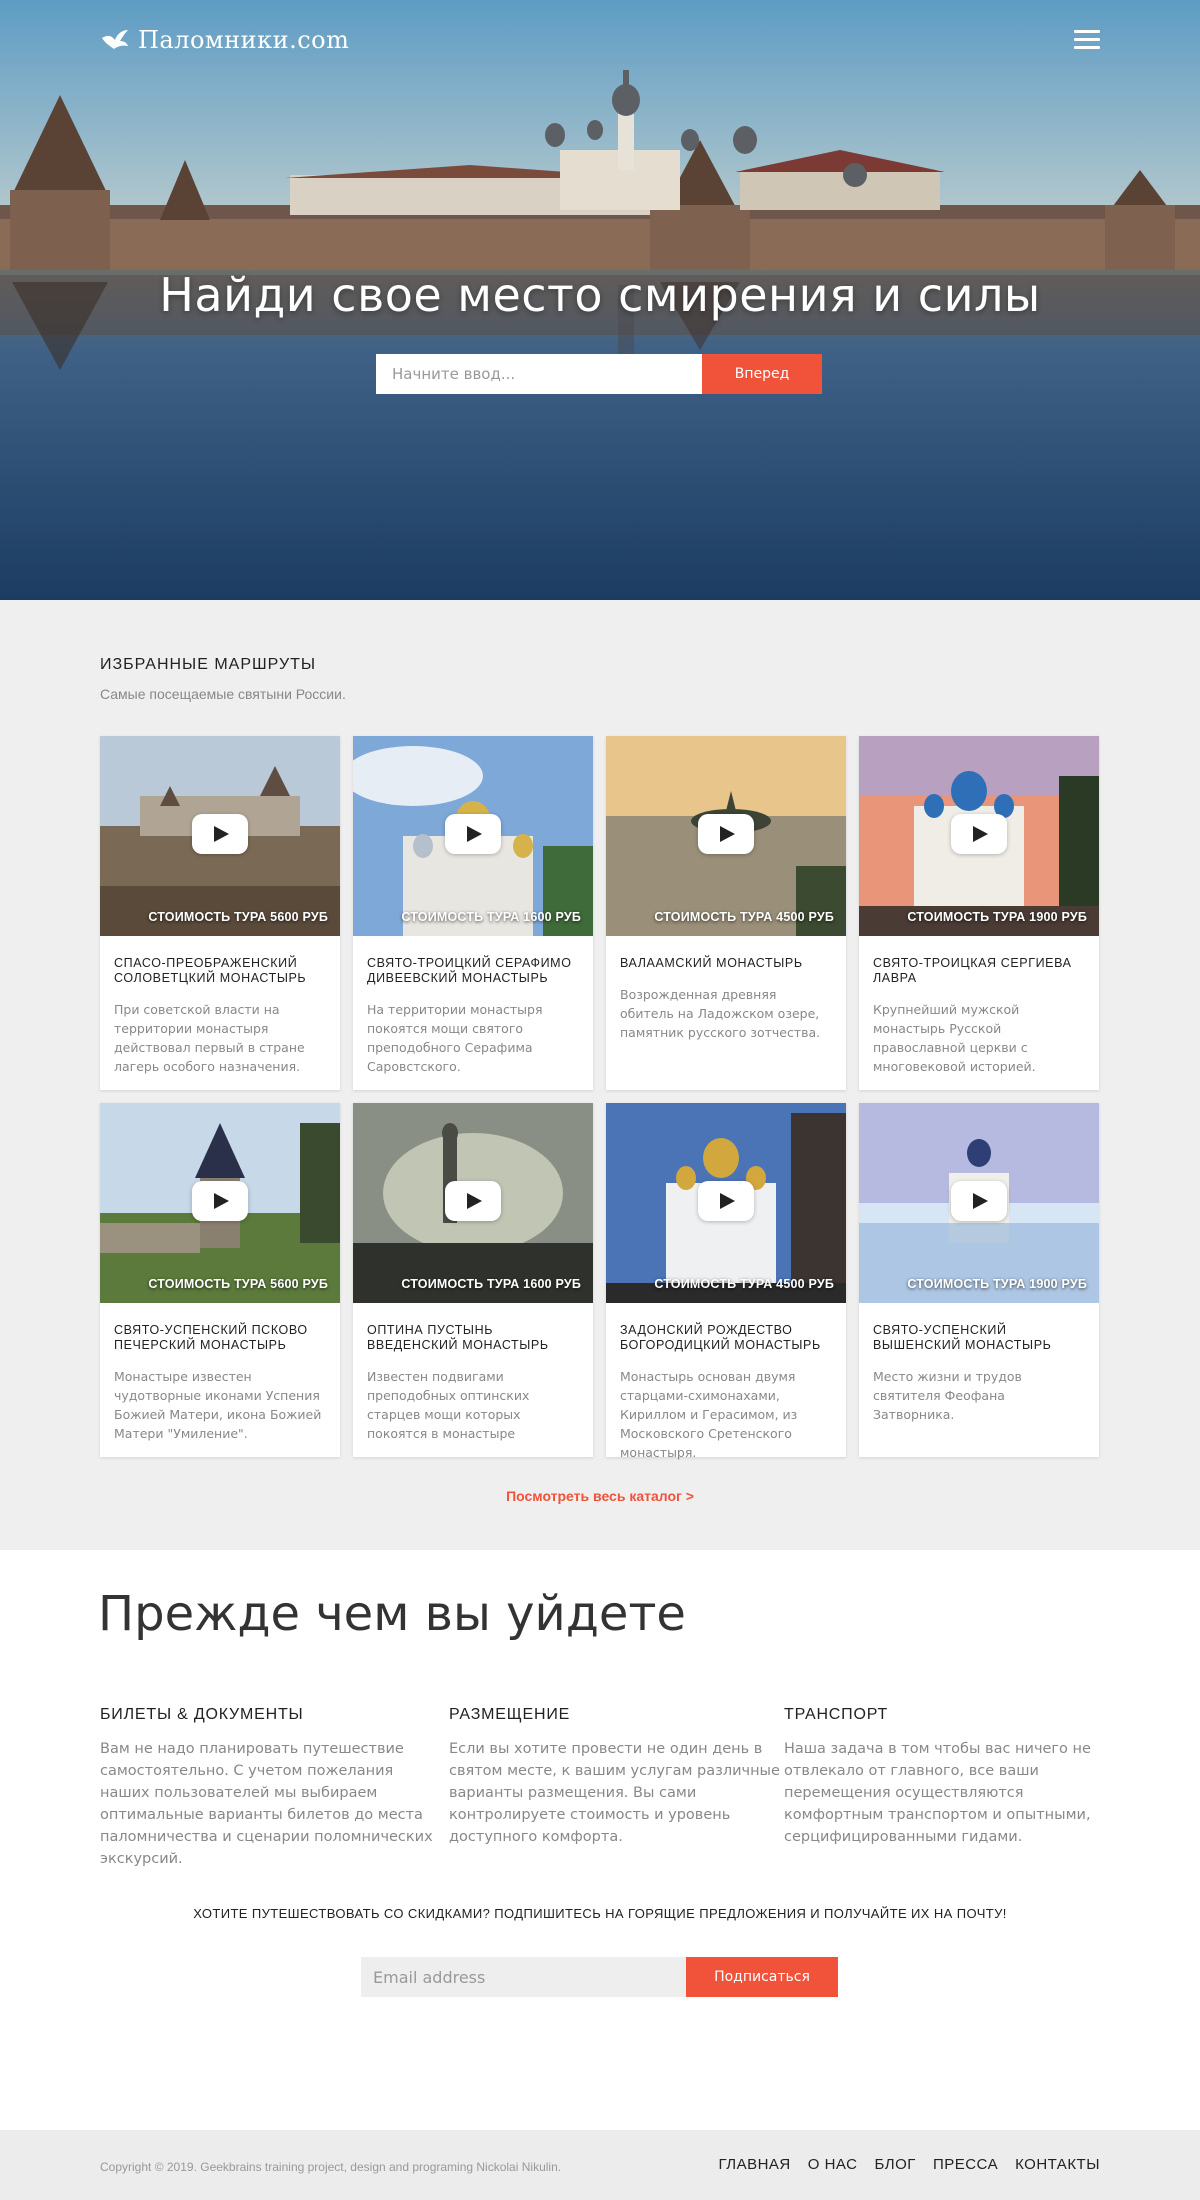 Image resolution: width=1200 pixels, height=2200 pixels. Describe the element at coordinates (600, 1496) in the screenshot. I see `view-catalog-link: Посмотреть весь каталог >` at that location.